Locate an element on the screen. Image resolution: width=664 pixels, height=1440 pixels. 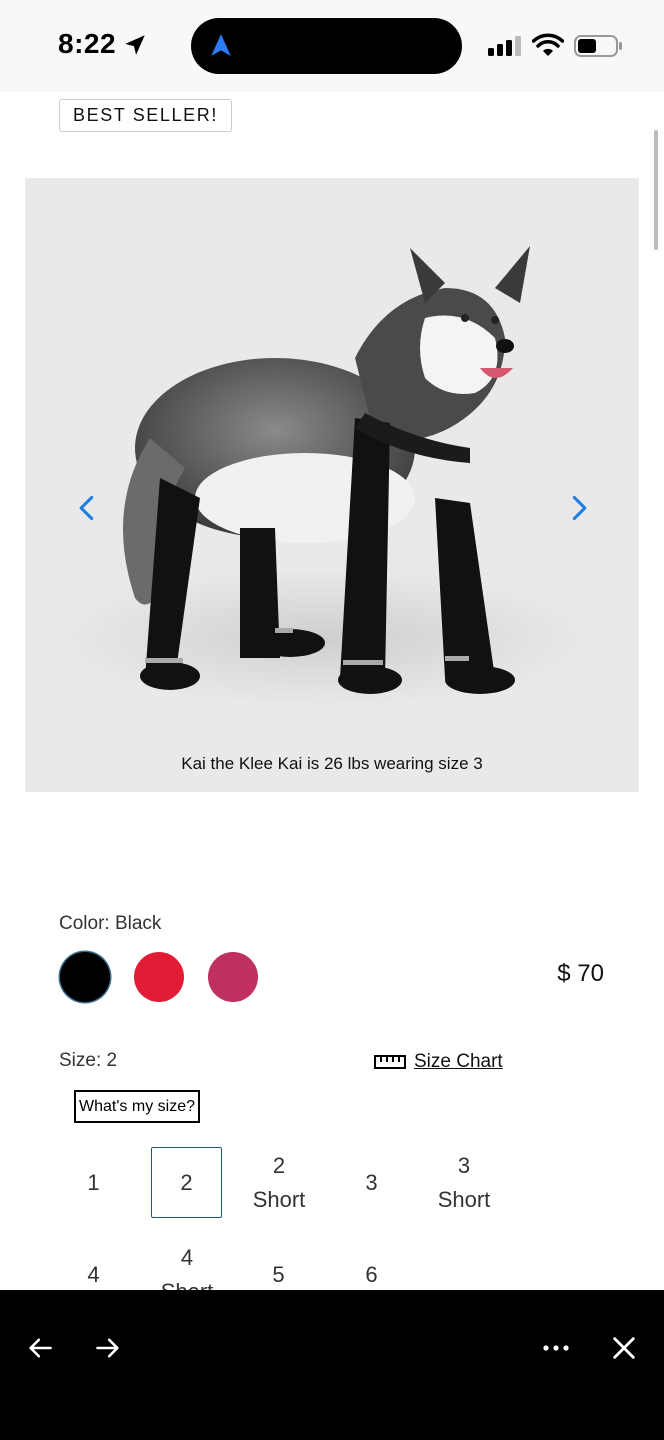
close-icon is located at coordinates (624, 1348).